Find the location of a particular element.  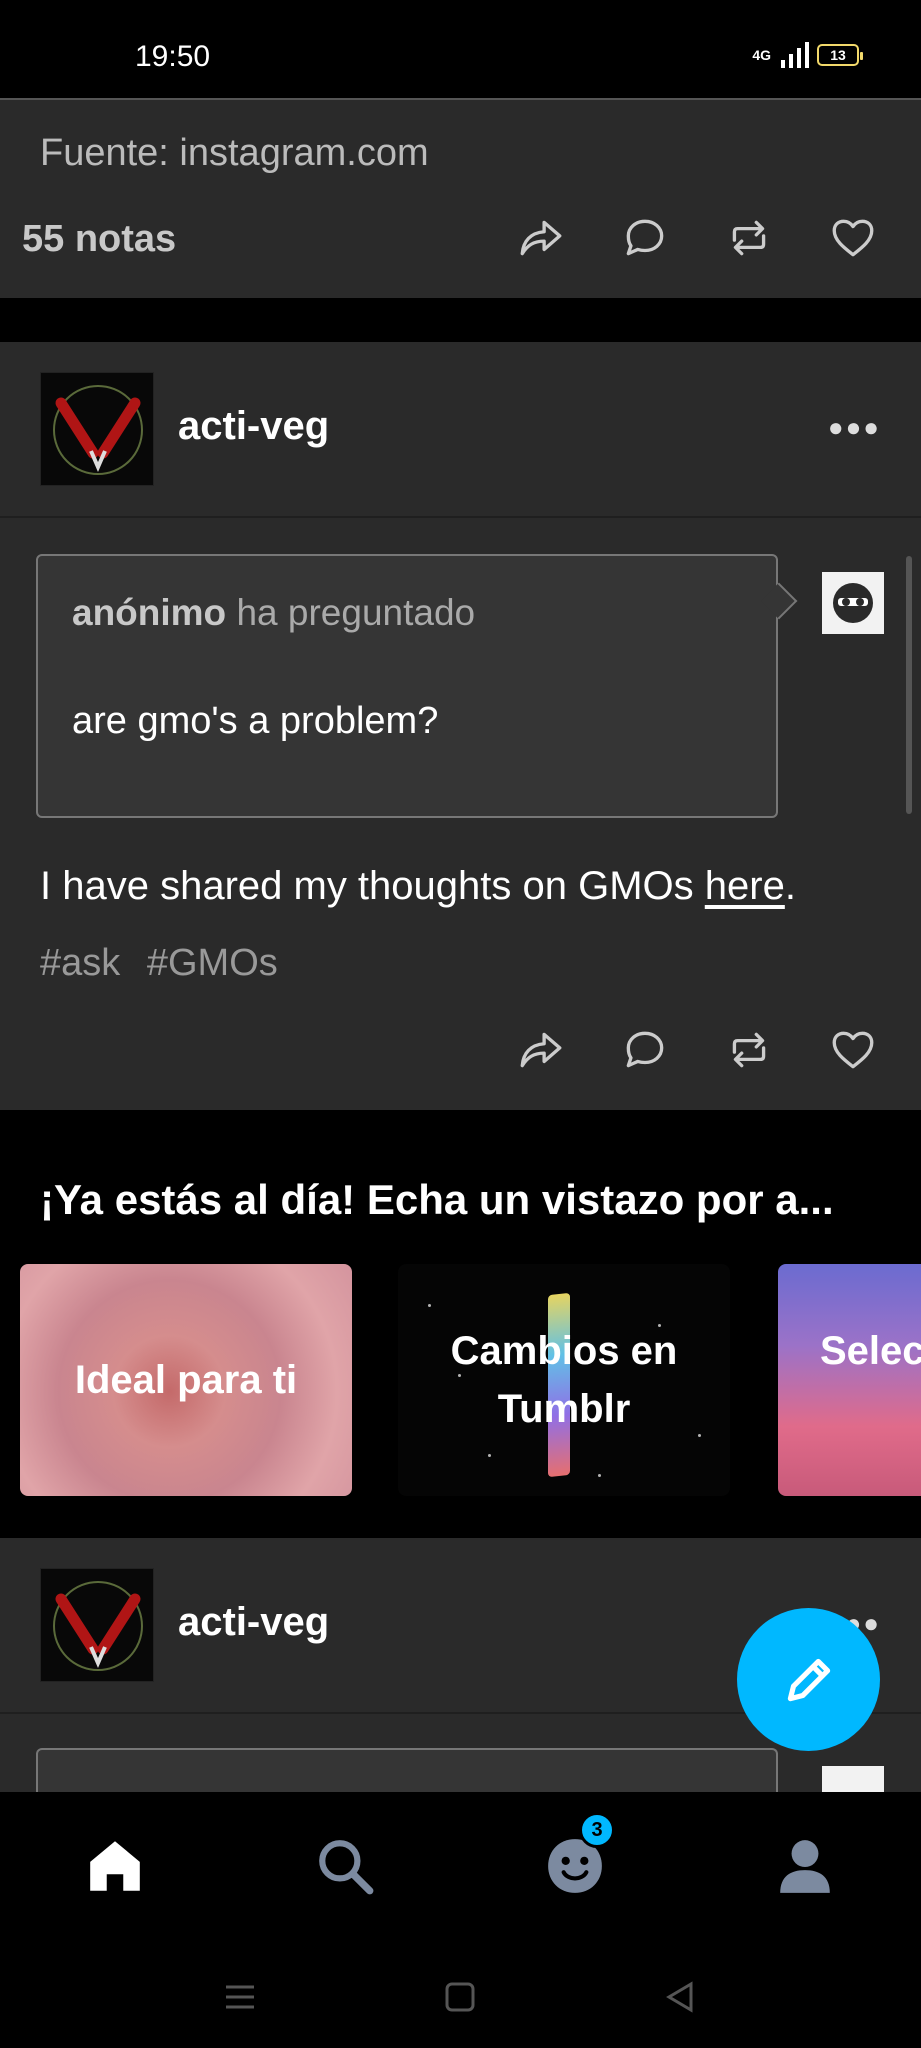

nav-menu-button is located at coordinates (240, 1997).